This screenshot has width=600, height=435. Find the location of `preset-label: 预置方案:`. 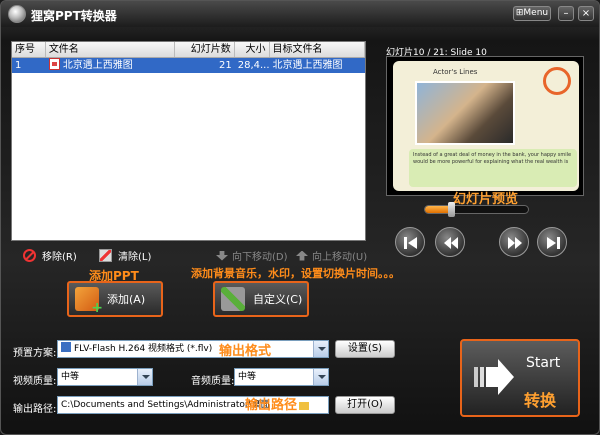

preset-label: 预置方案: is located at coordinates (35, 353).